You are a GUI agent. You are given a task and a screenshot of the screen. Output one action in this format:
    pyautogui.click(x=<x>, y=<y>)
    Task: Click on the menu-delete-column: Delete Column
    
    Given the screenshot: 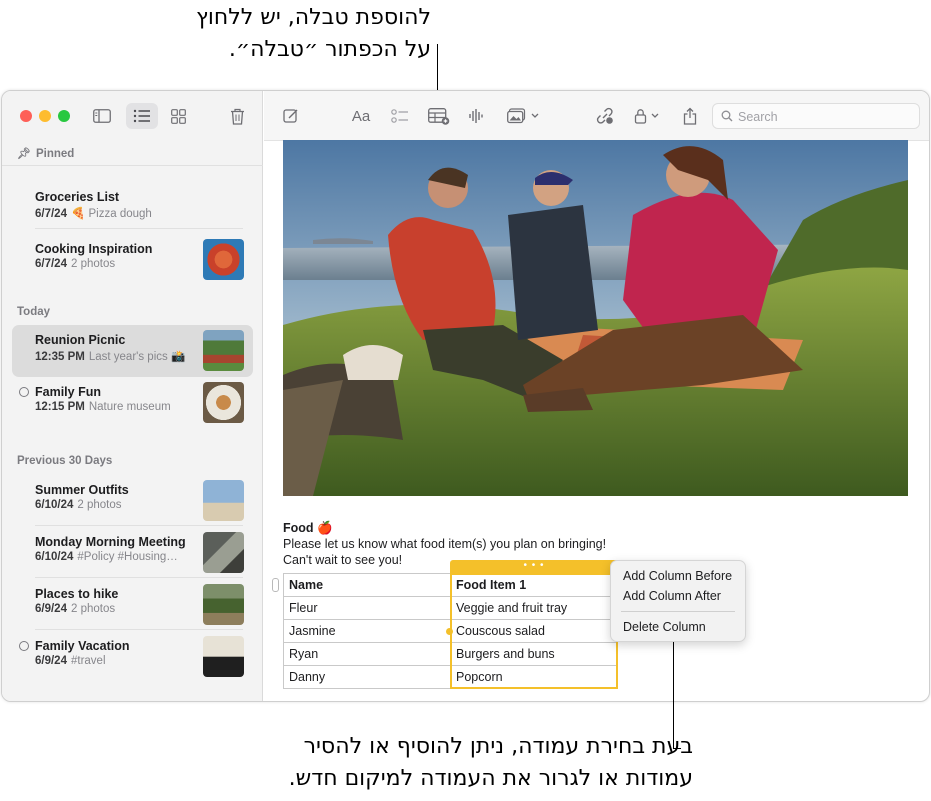 What is the action you would take?
    pyautogui.click(x=664, y=627)
    